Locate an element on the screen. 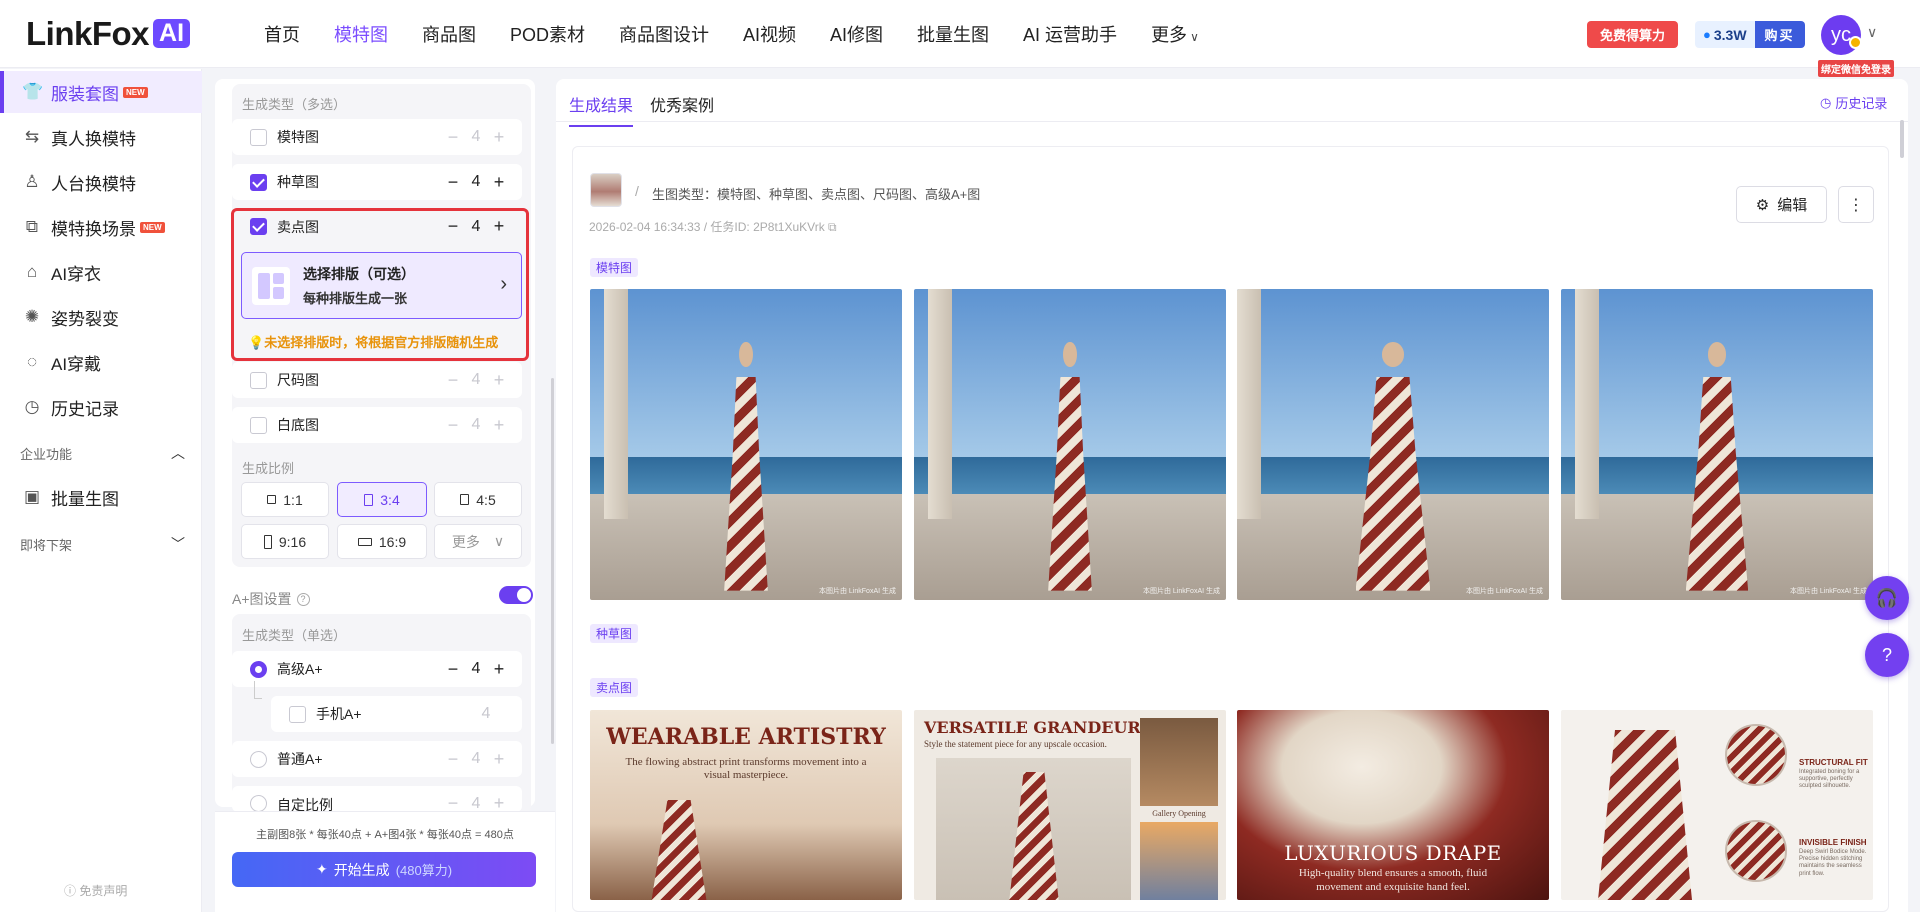 This screenshot has height=912, width=1920. result-image-2: 本图片由 LinkFoxAI 生成 is located at coordinates (1070, 444).